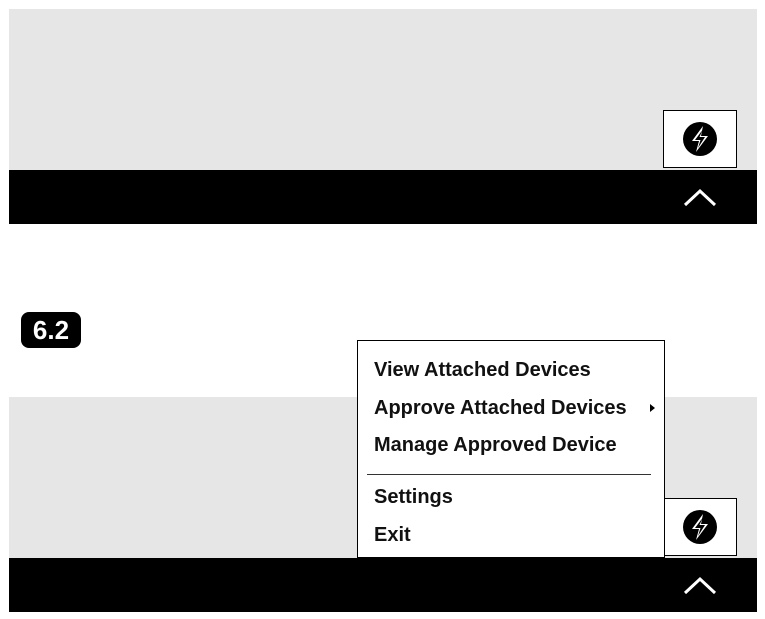 The image size is (765, 619). Describe the element at coordinates (500, 408) in the screenshot. I see `menu-item-approve-attached-devices: Approve Attached Devices` at that location.